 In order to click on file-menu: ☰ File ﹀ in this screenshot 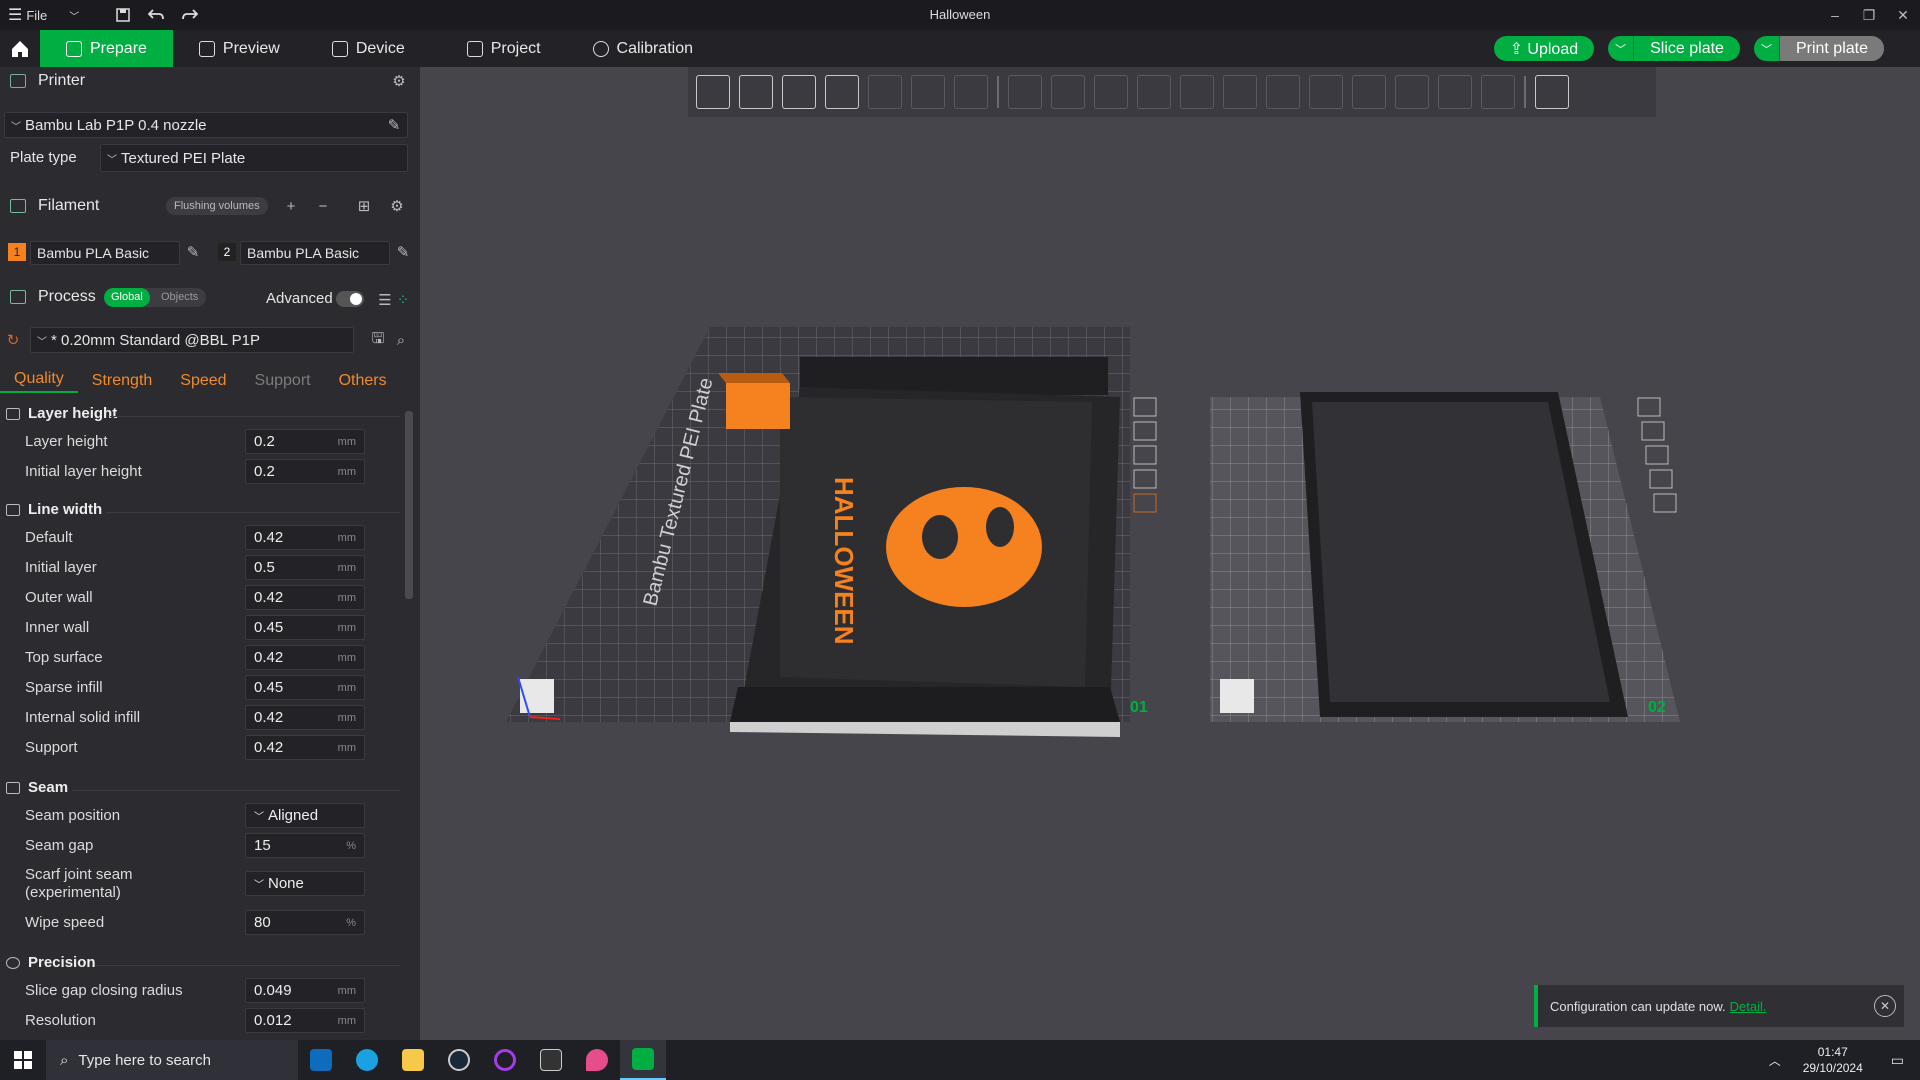, I will do `click(43, 15)`.